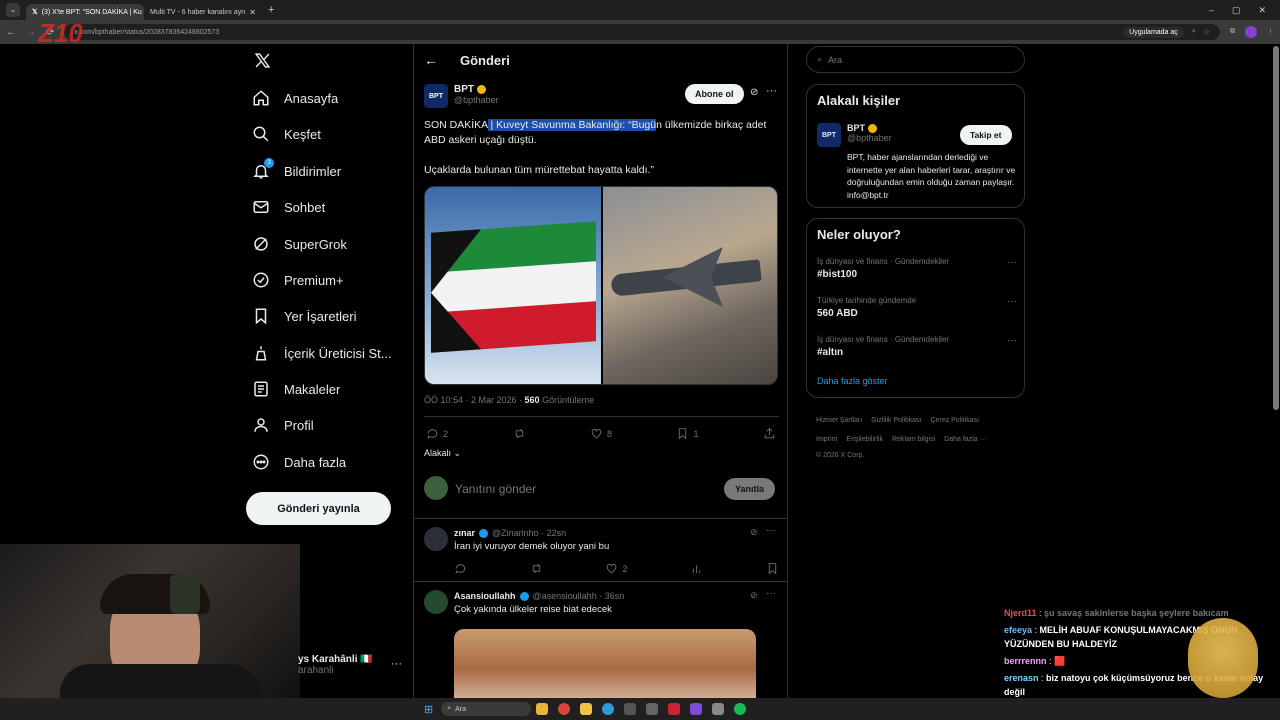 This screenshot has width=1280, height=720. Describe the element at coordinates (696, 568) in the screenshot. I see `views-action` at that location.